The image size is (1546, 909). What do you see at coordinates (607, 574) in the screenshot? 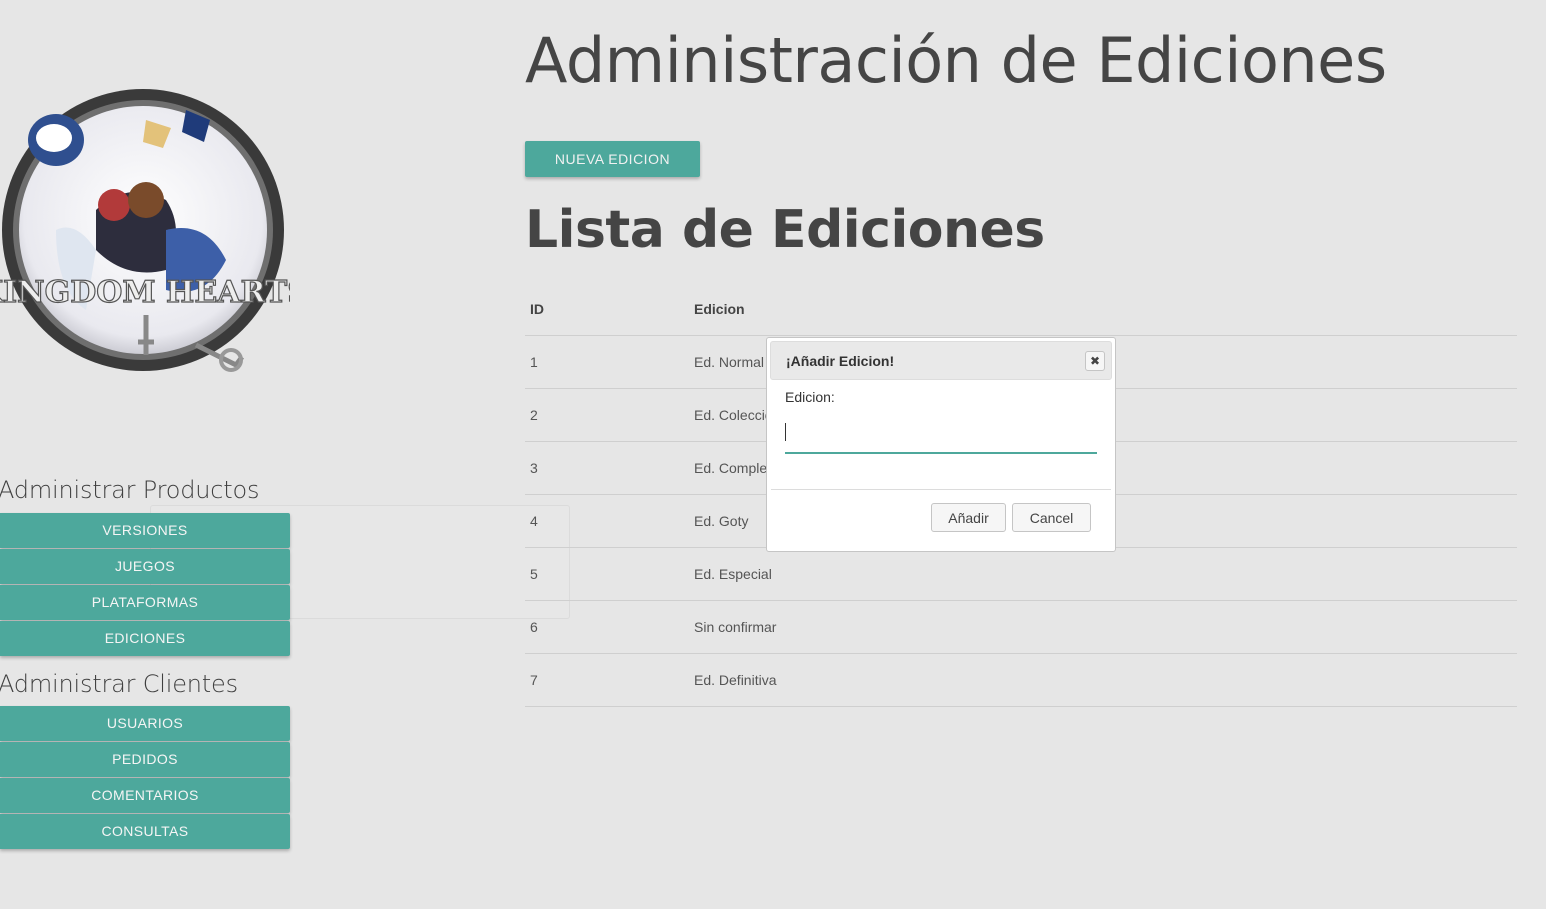
I see `cell-id: 5` at bounding box center [607, 574].